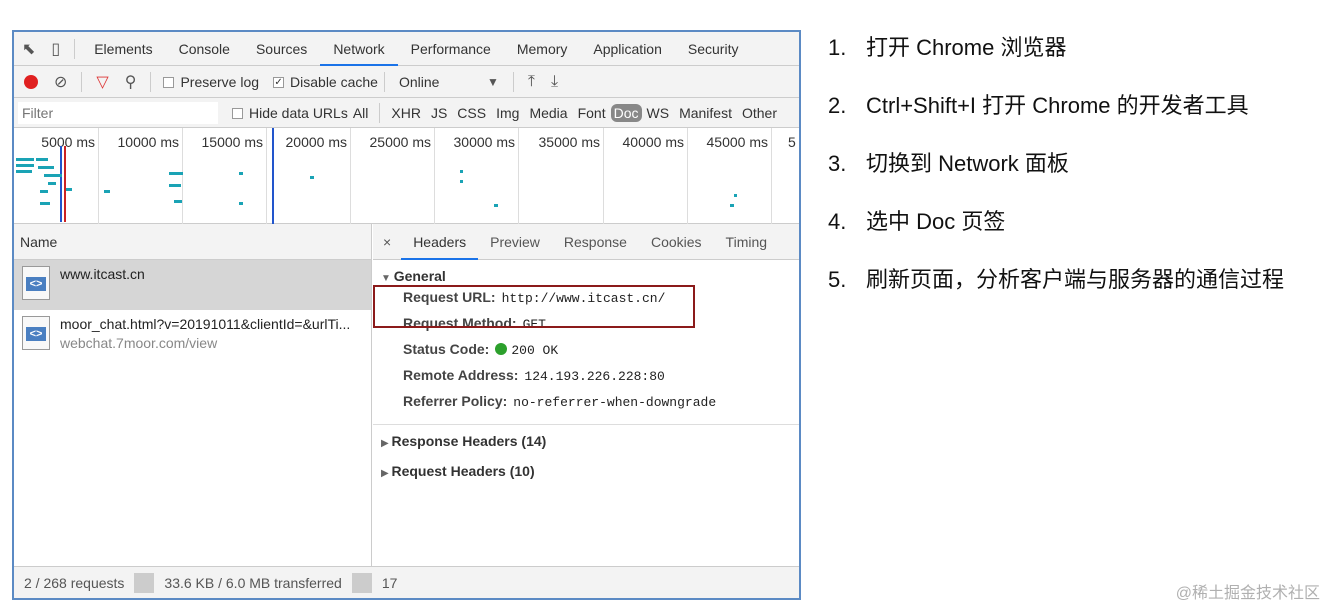 Image resolution: width=1328 pixels, height=609 pixels. Describe the element at coordinates (917, 221) in the screenshot. I see `step-item: 4. 选中 Doc 页签` at that location.